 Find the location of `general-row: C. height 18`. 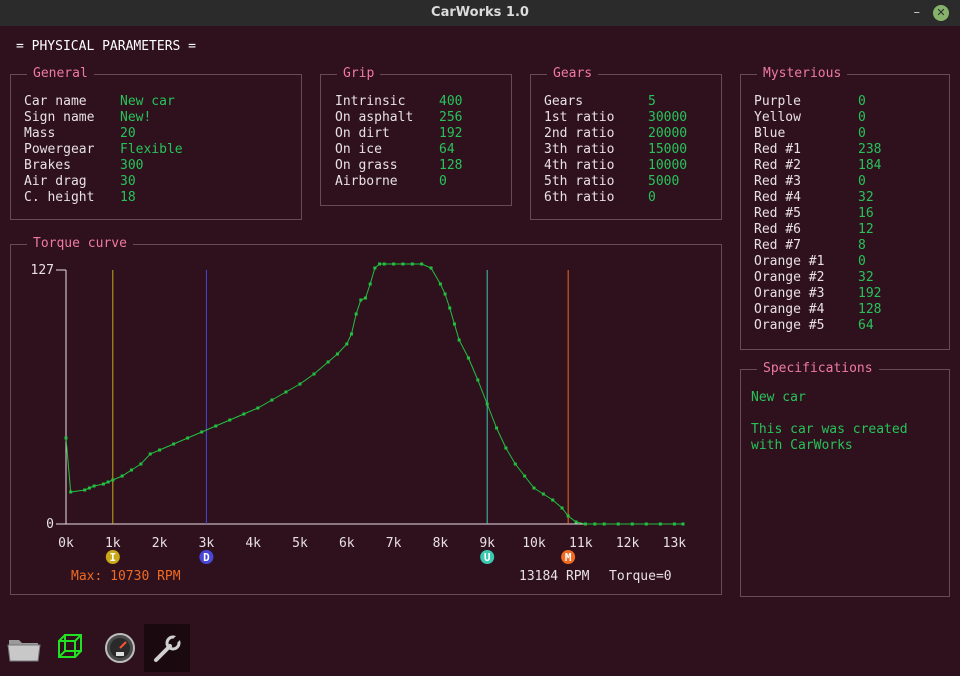

general-row: C. height 18 is located at coordinates (103, 198).